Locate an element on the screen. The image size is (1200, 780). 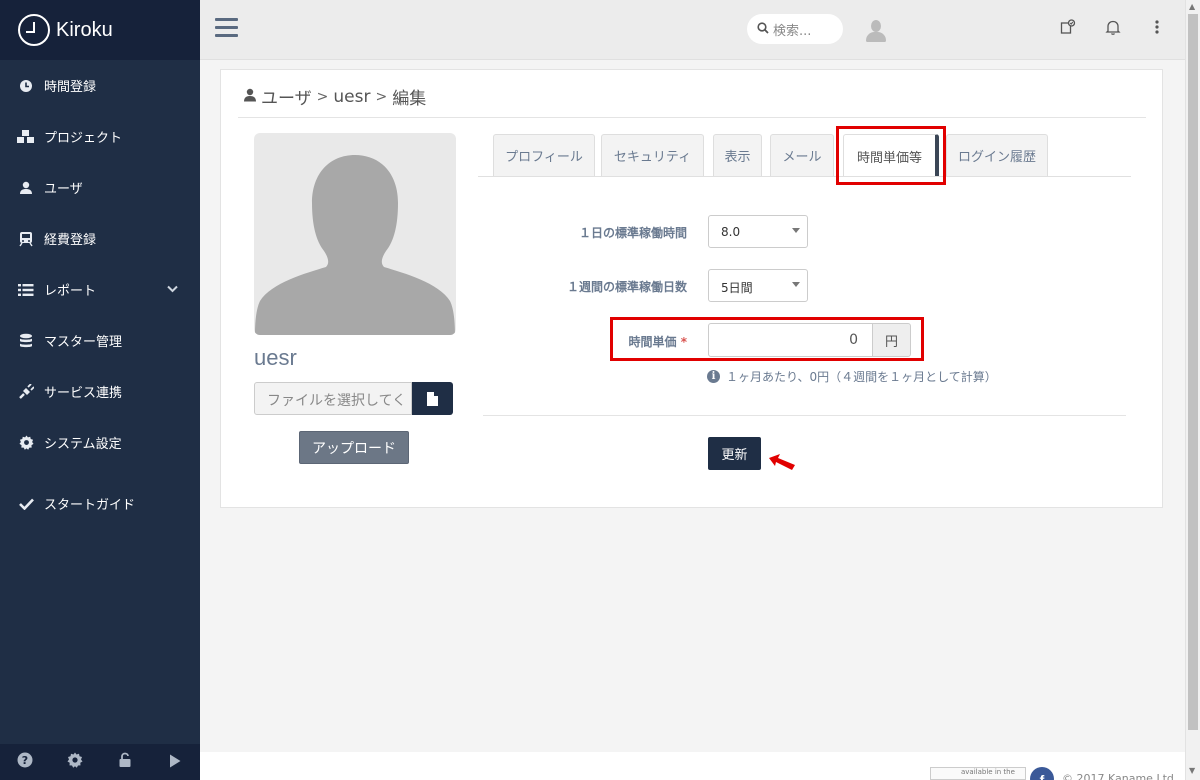
help-text: i １ヶ月あたり、0円（４週間を１ヶ月として計算） is located at coordinates (852, 376).